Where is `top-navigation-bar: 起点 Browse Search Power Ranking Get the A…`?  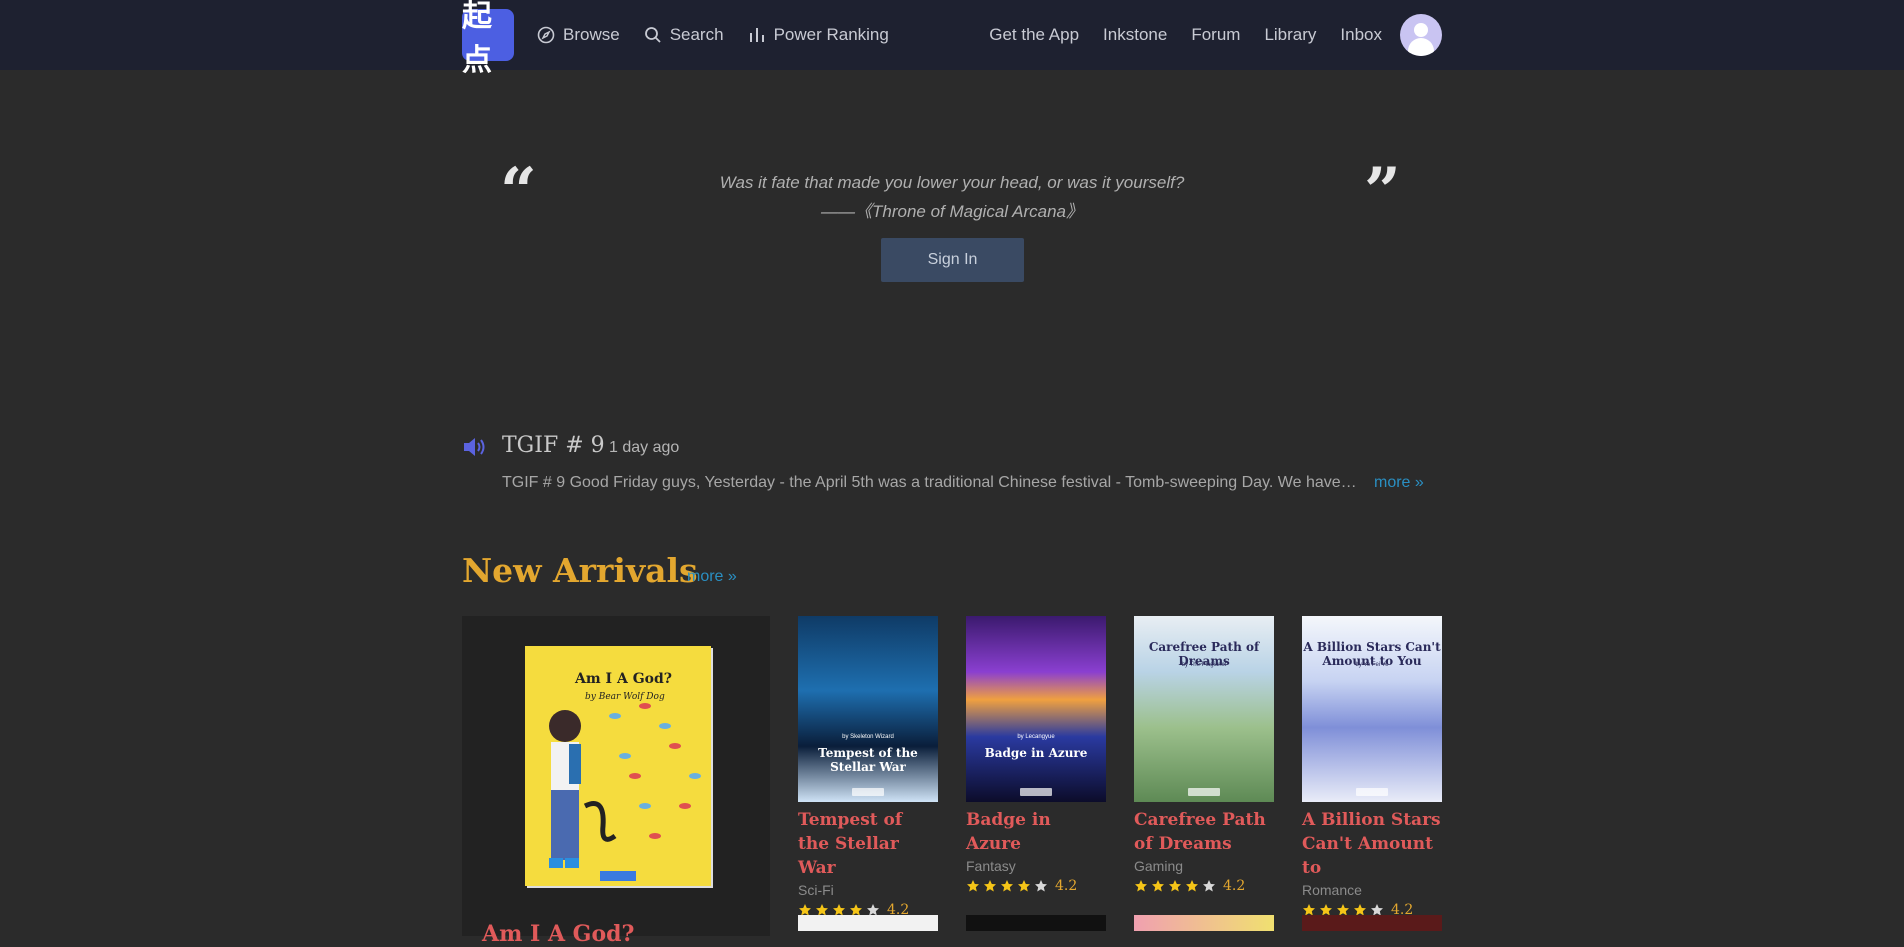
top-navigation-bar: 起点 Browse Search Power Ranking Get the A… is located at coordinates (952, 39).